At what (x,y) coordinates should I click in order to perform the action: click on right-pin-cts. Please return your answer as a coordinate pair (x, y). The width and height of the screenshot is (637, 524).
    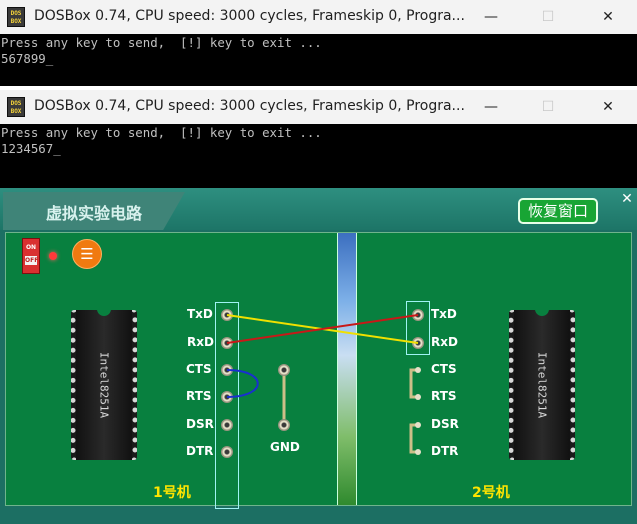
    Looking at the image, I should click on (418, 370).